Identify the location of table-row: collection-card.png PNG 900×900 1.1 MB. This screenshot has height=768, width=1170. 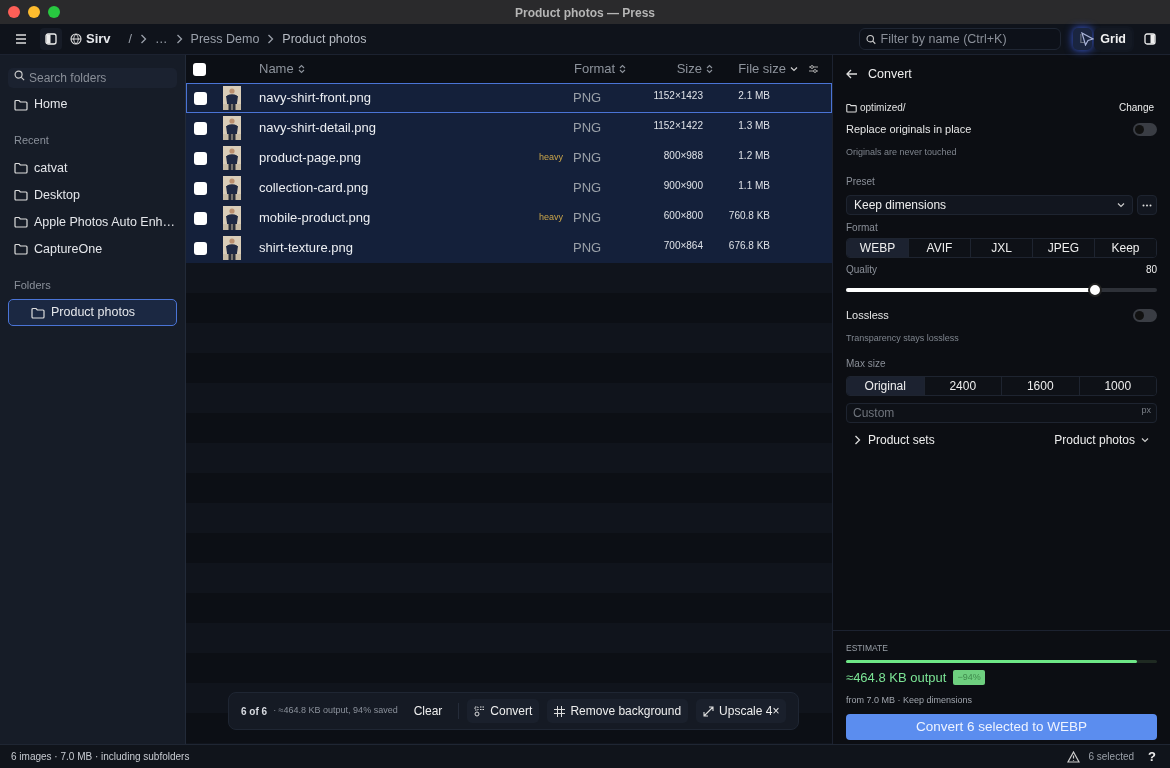
(509, 188).